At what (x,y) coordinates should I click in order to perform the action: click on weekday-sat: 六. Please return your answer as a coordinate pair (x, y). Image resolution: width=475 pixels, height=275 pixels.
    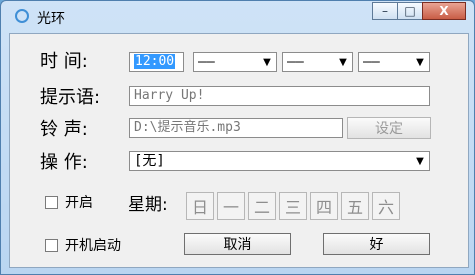
    Looking at the image, I should click on (386, 206).